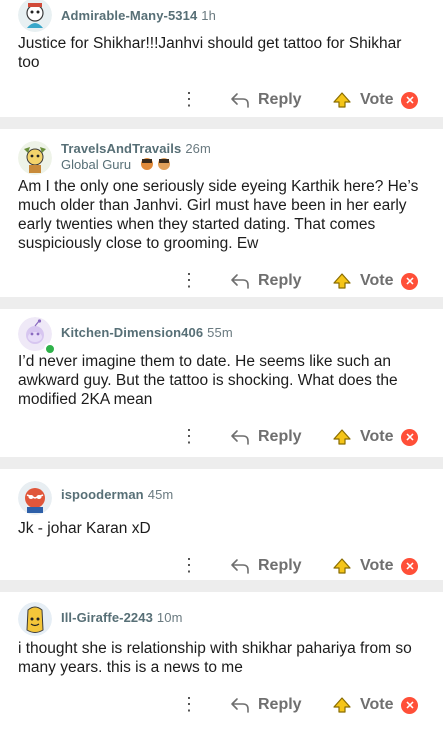  Describe the element at coordinates (117, 494) in the screenshot. I see `username: ispooderman 45m` at that location.